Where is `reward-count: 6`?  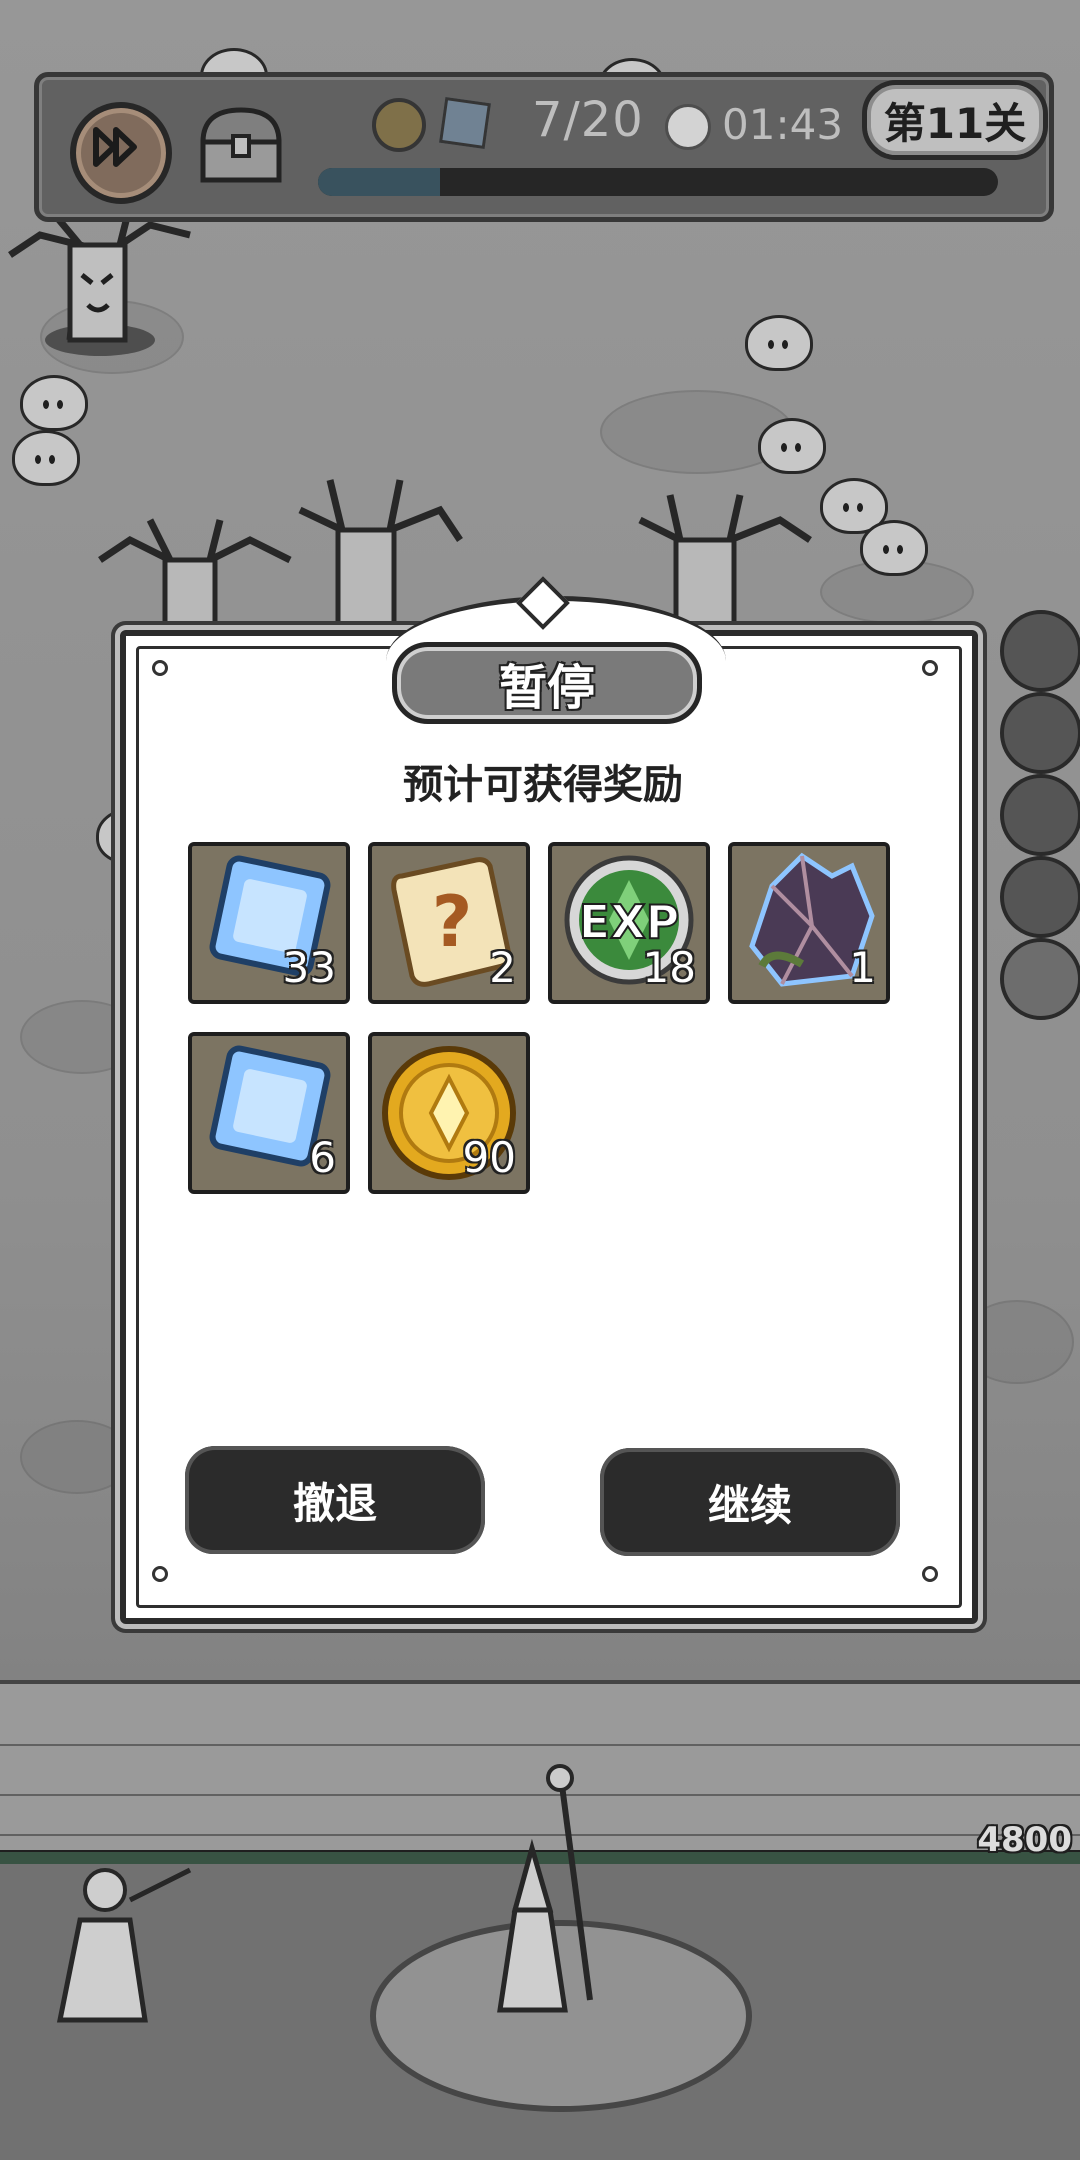 reward-count: 6 is located at coordinates (322, 1157).